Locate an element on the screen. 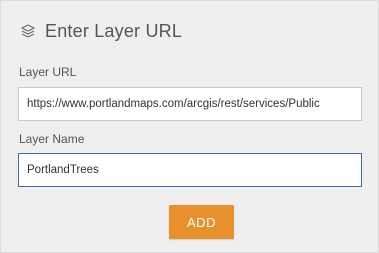 This screenshot has width=379, height=253. layer-name-label: Layer Name is located at coordinates (52, 139).